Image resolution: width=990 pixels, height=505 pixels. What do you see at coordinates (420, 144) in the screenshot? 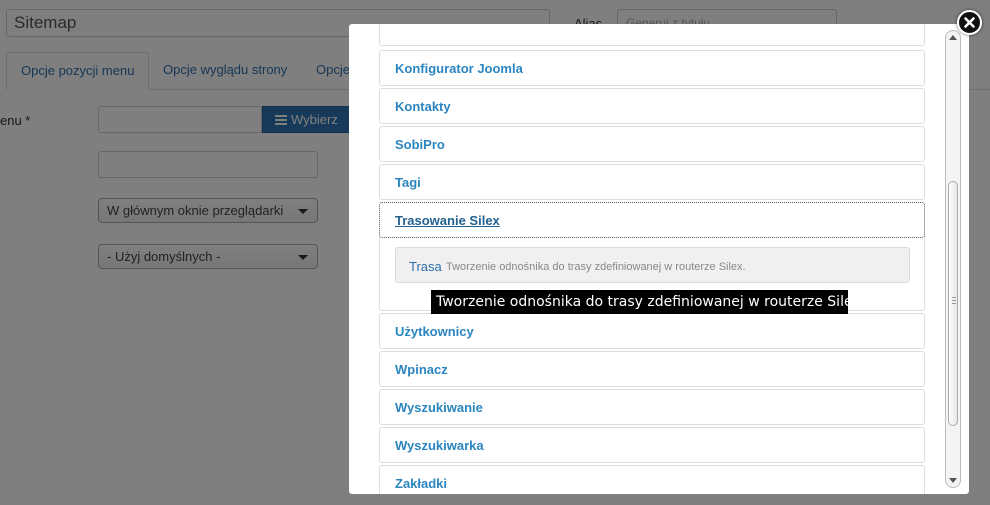
I see `list-item-label: SobiPro` at bounding box center [420, 144].